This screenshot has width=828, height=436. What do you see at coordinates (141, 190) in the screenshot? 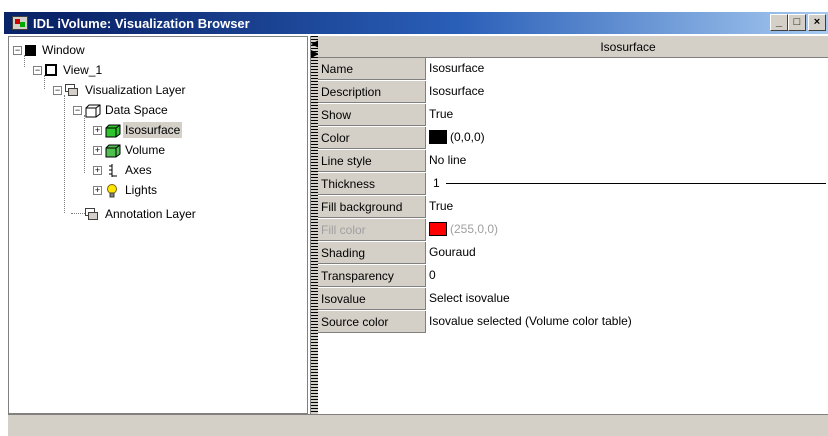
I see `tree-item-label: Lights` at bounding box center [141, 190].